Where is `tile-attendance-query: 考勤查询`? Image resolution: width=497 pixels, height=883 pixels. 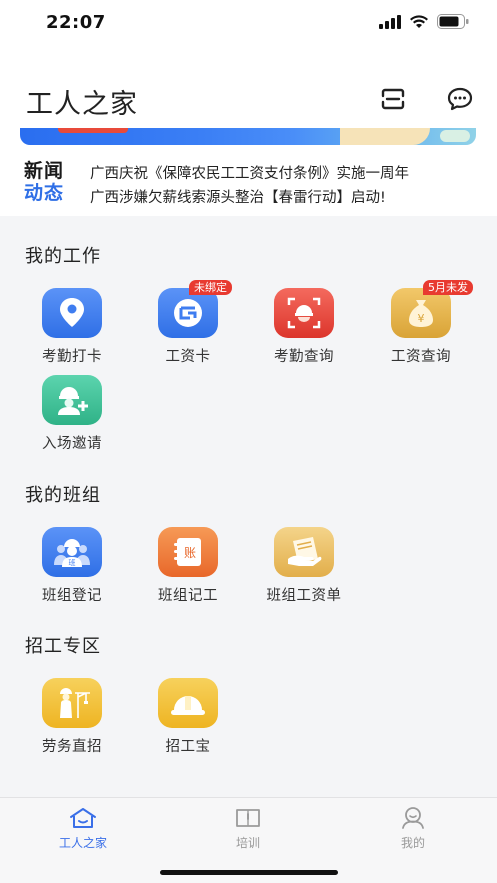
tile-attendance-query: 考勤查询 is located at coordinates (304, 328).